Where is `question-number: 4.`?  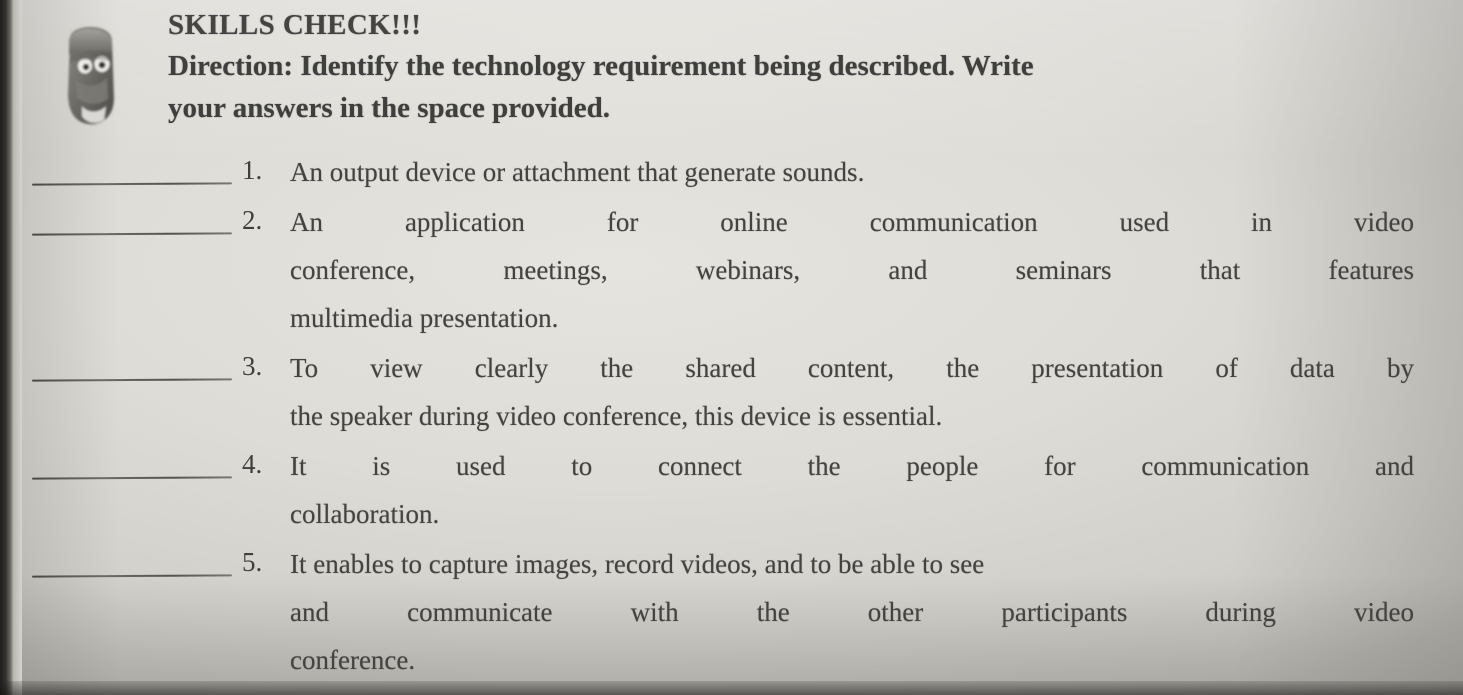
question-number: 4. is located at coordinates (252, 464).